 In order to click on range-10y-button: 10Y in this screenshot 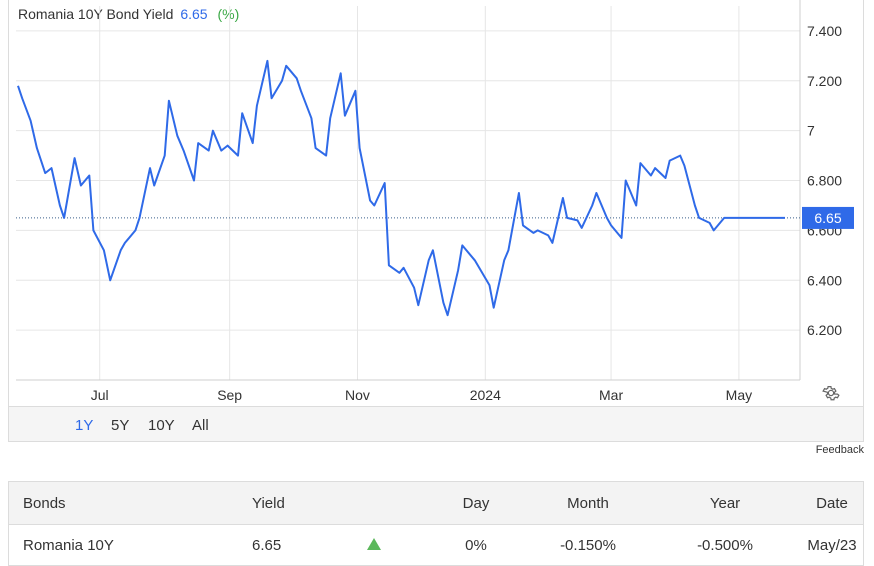, I will do `click(161, 425)`.